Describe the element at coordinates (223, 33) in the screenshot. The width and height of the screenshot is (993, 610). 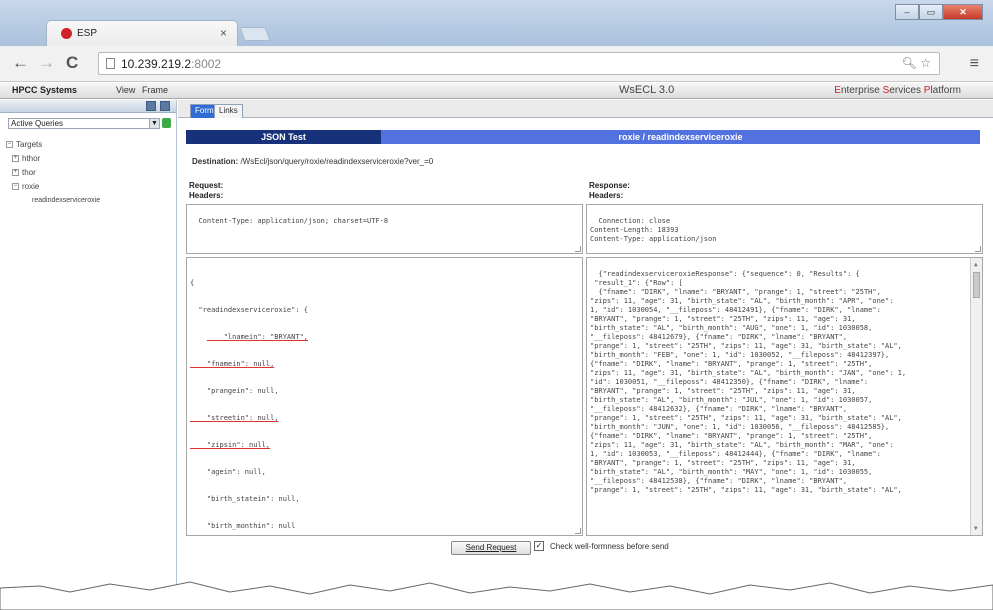
I see `tab-close-icon: ×` at that location.